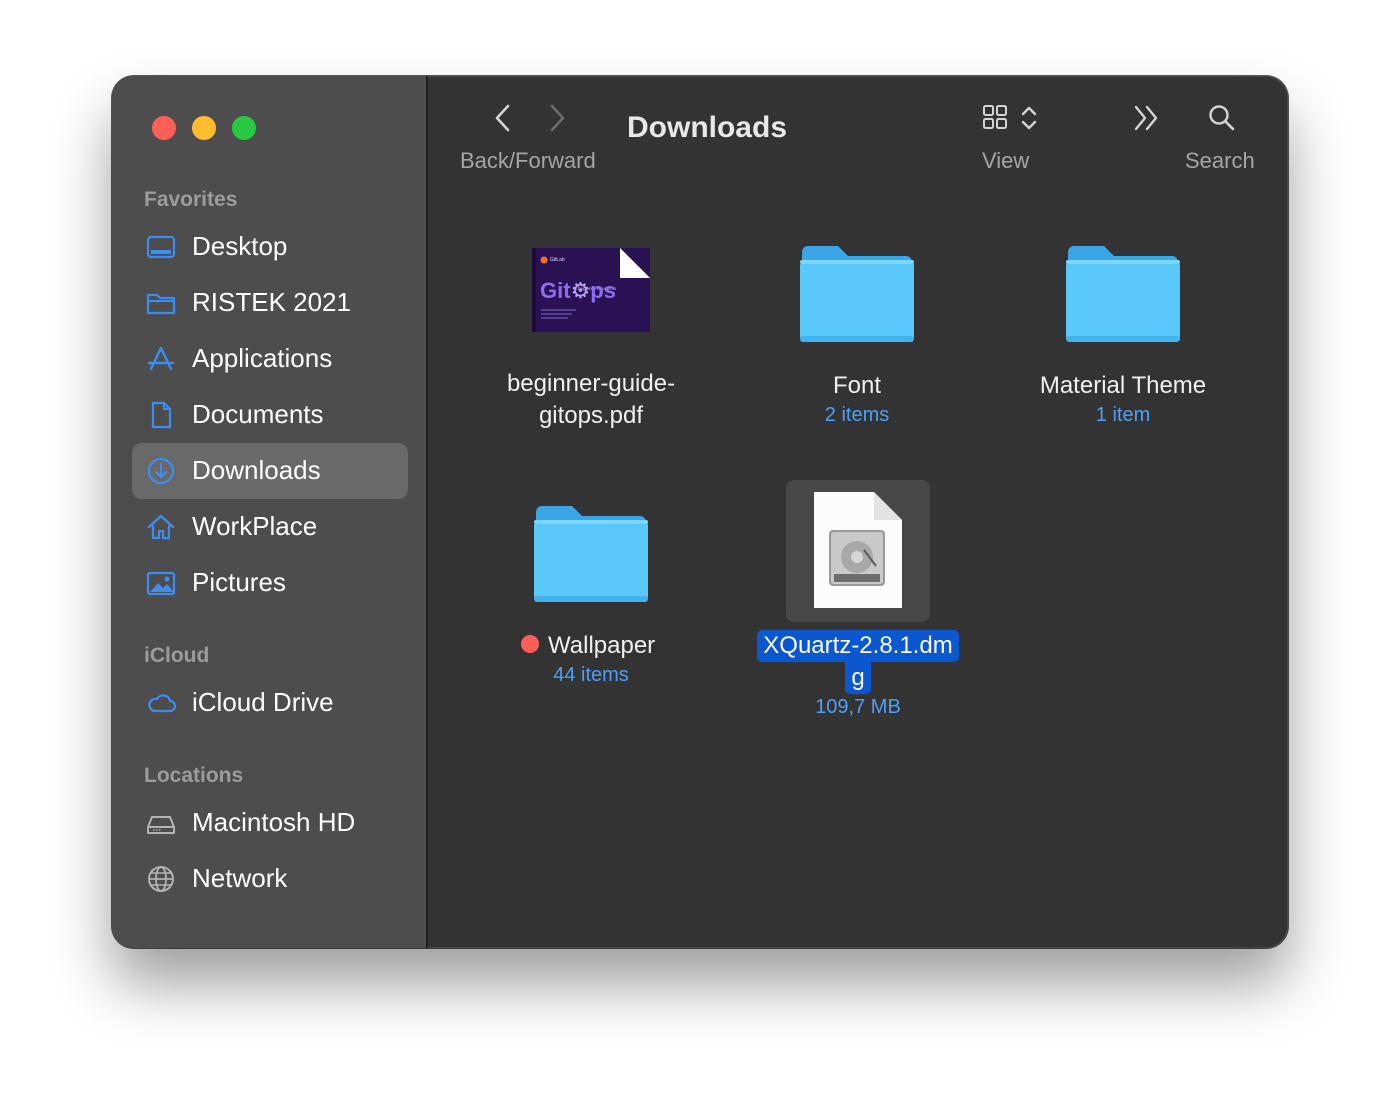  What do you see at coordinates (255, 526) in the screenshot?
I see `sidebar-item-label: WorkPlace` at bounding box center [255, 526].